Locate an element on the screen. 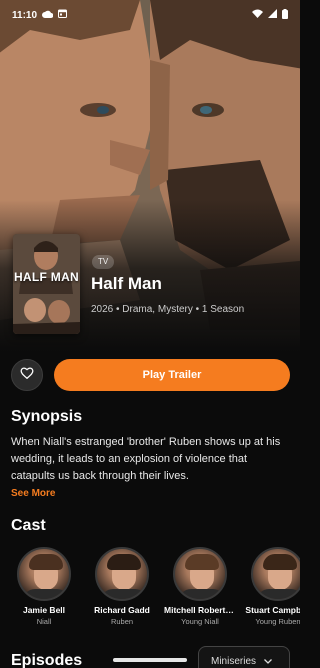 This screenshot has height=668, width=320. favorite-button is located at coordinates (27, 375).